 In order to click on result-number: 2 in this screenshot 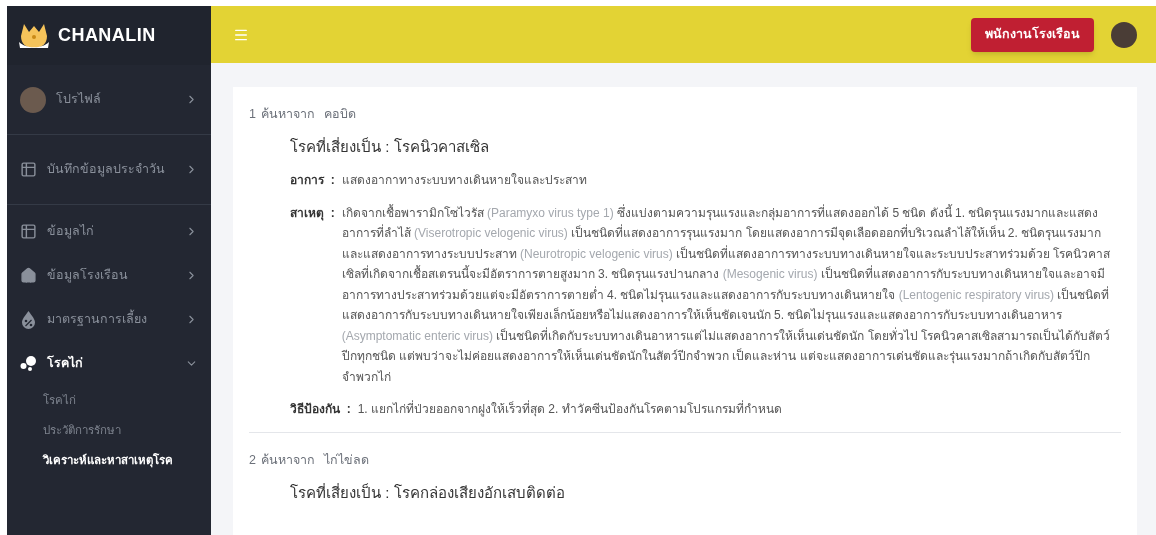, I will do `click(252, 460)`.